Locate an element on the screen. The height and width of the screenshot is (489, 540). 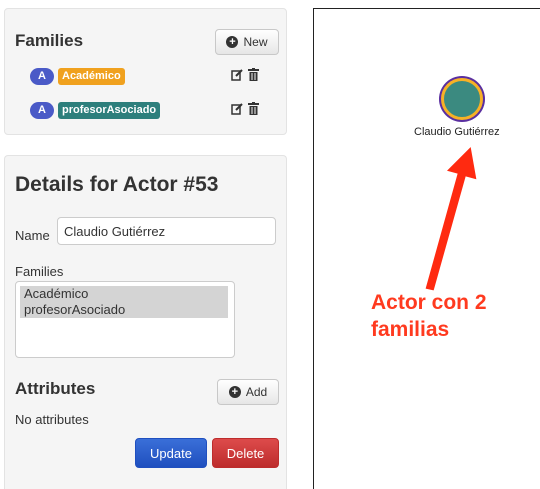
arrow-icon is located at coordinates (451, 218).